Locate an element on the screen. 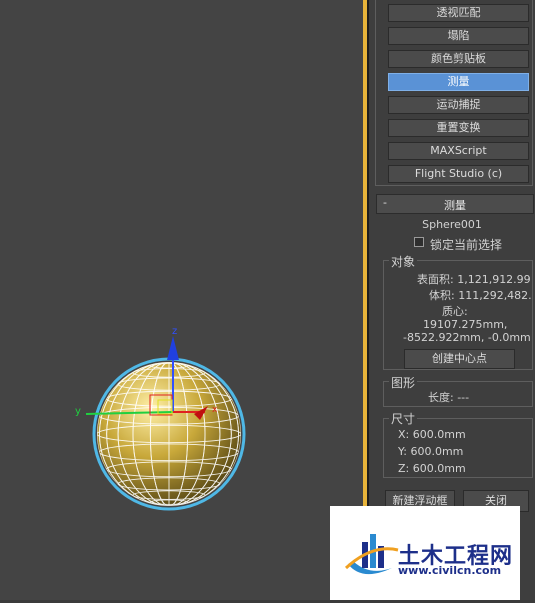 The image size is (535, 603). reset-xform-button: 重置变换 is located at coordinates (458, 128).